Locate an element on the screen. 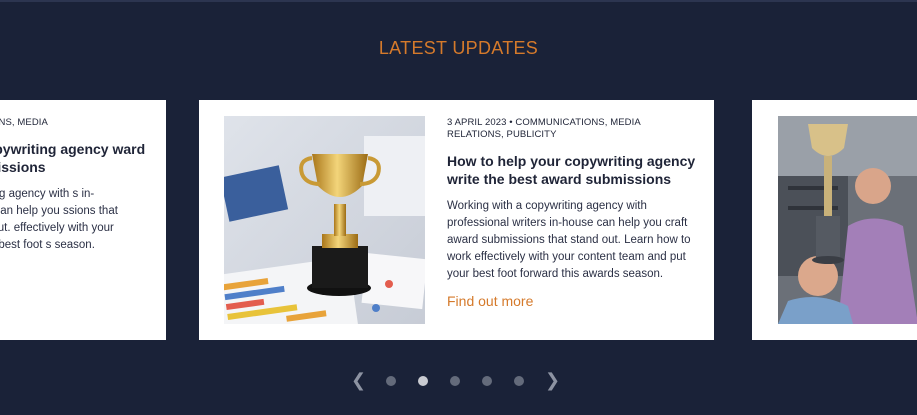  trophy-on-desk-image is located at coordinates (324, 220).